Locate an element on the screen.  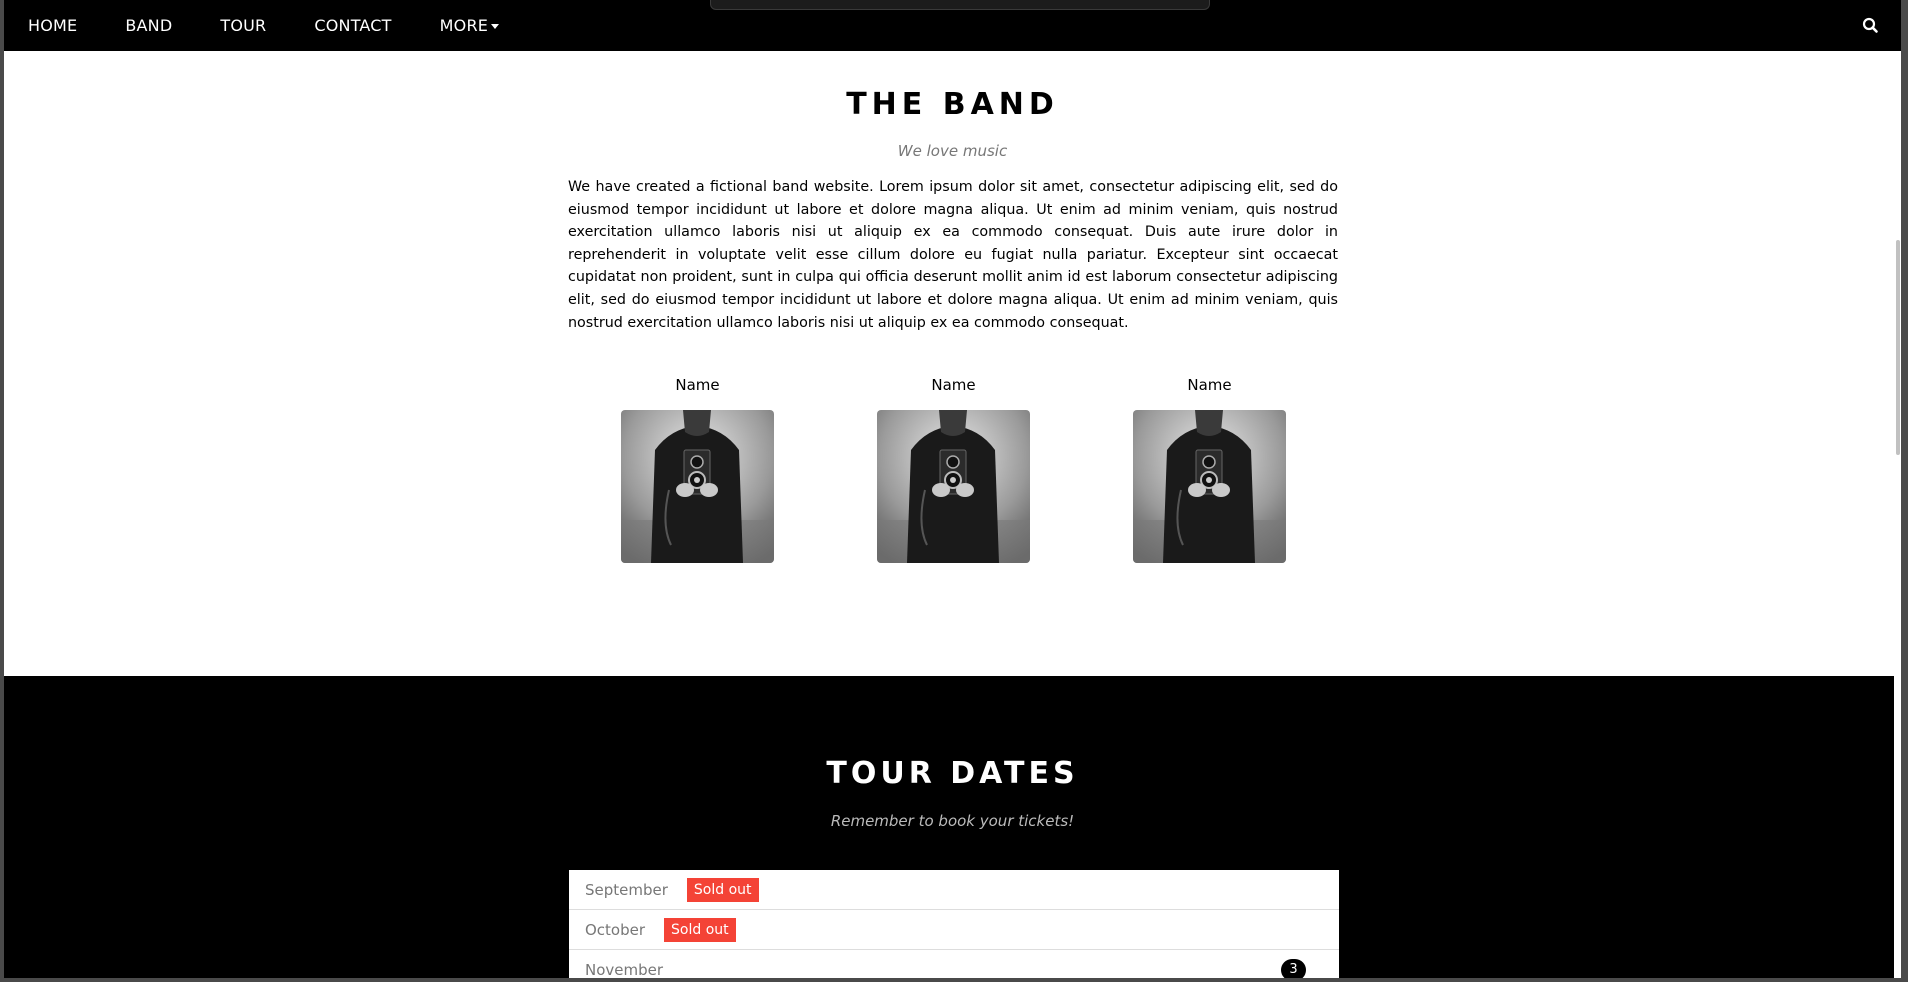
nav-home: HOME is located at coordinates (52, 25).